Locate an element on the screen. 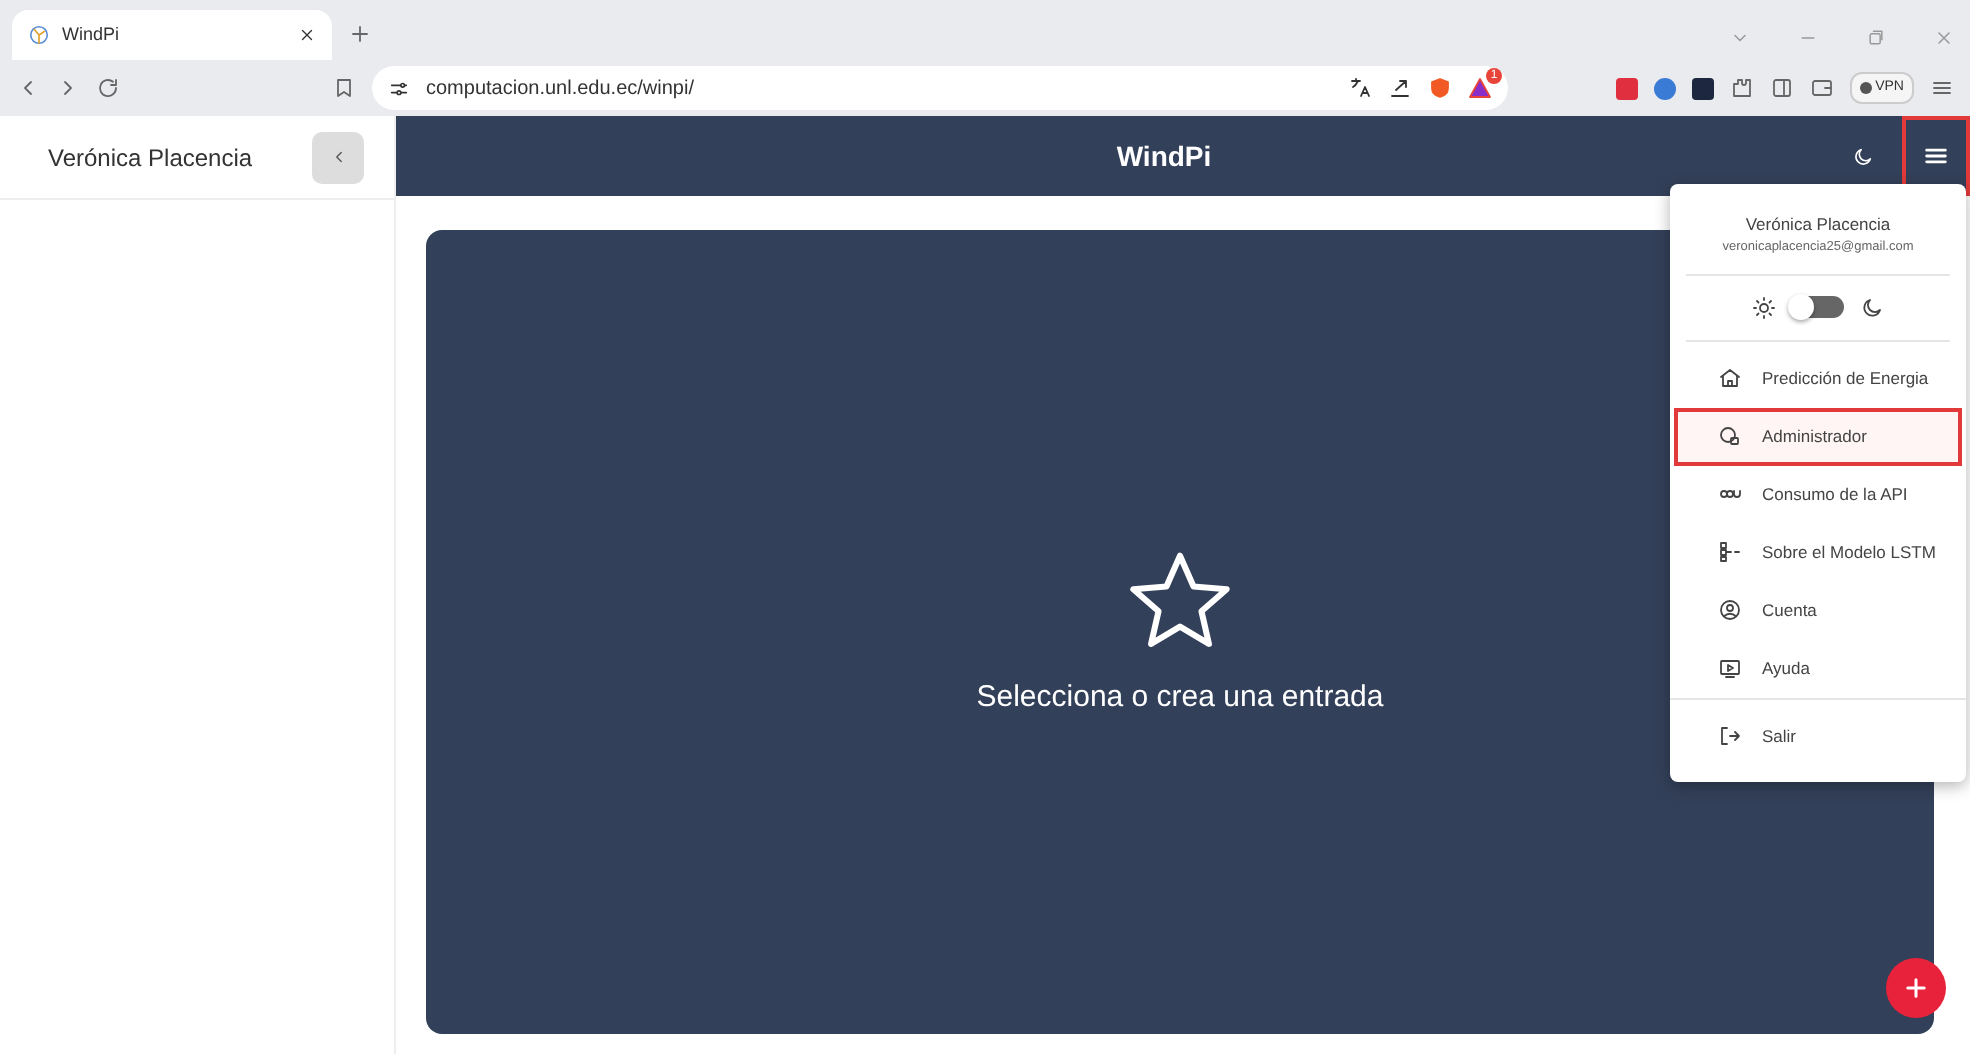  logout-icon is located at coordinates (1730, 736).